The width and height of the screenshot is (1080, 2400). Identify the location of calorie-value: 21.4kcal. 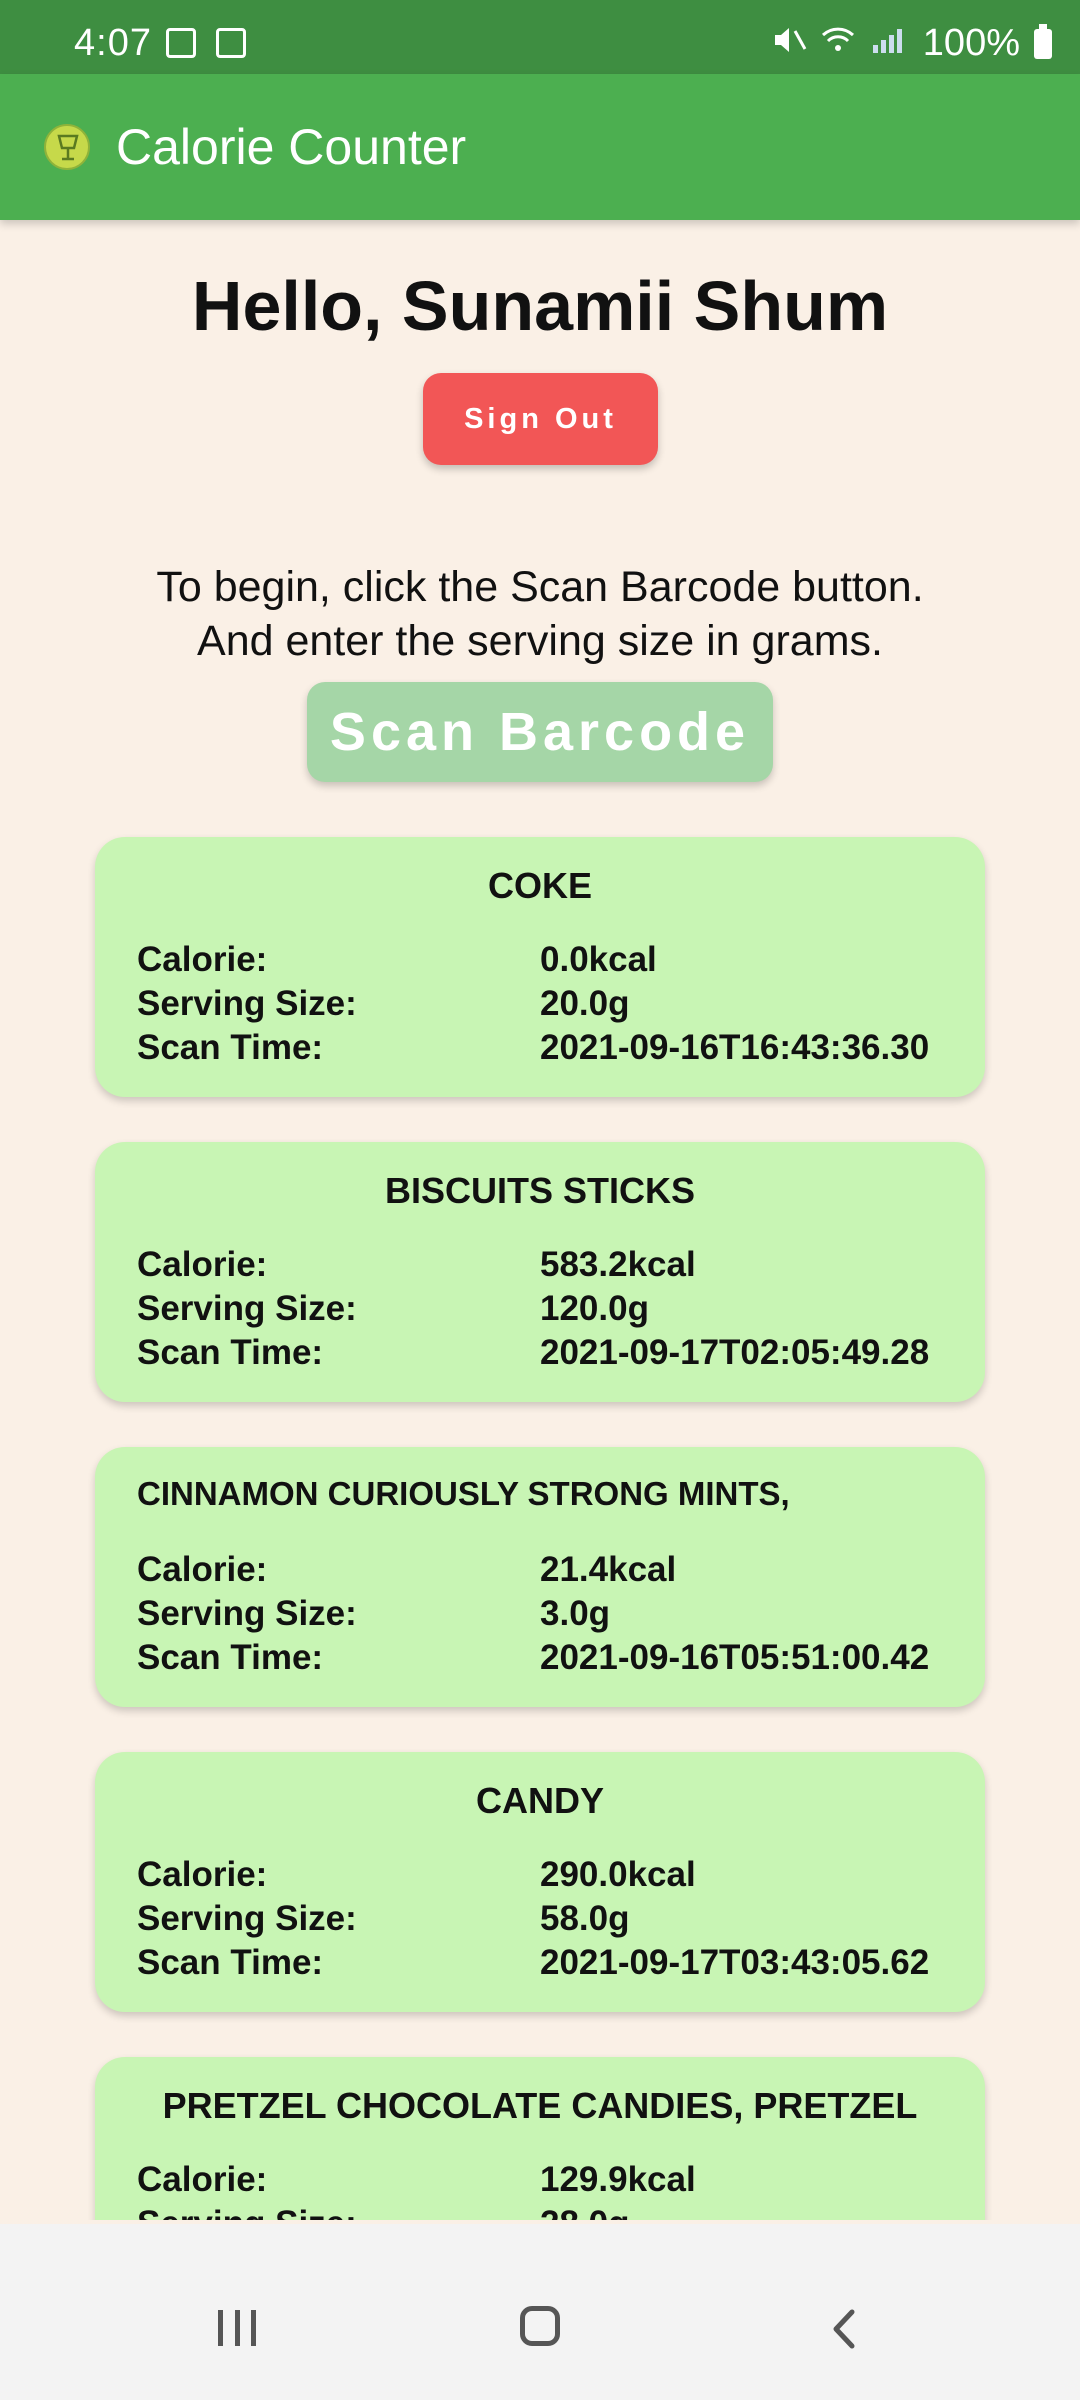
(608, 1569).